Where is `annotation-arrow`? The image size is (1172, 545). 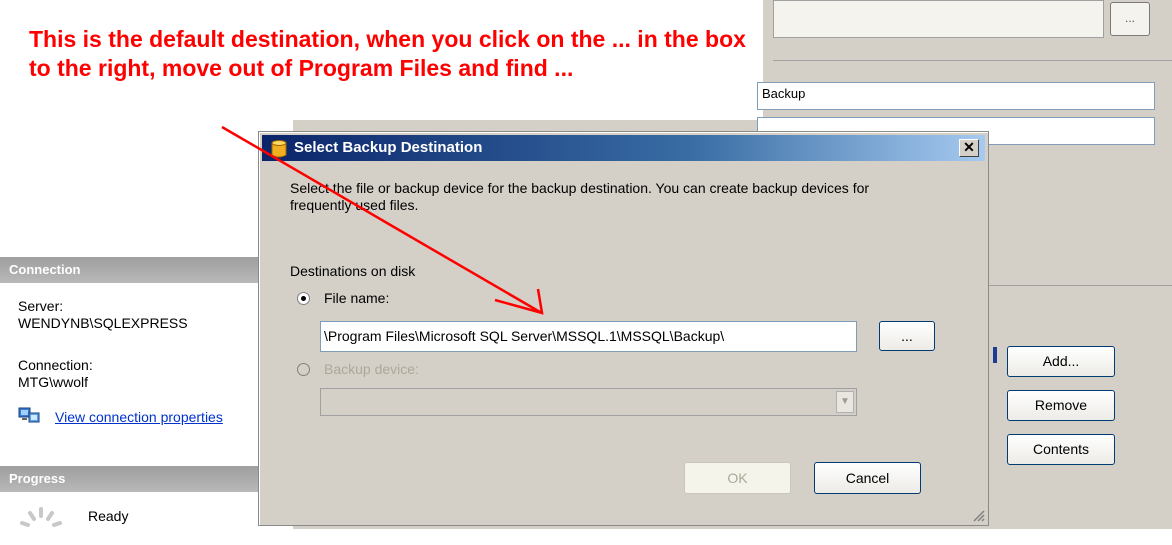 annotation-arrow is located at coordinates (382, 220).